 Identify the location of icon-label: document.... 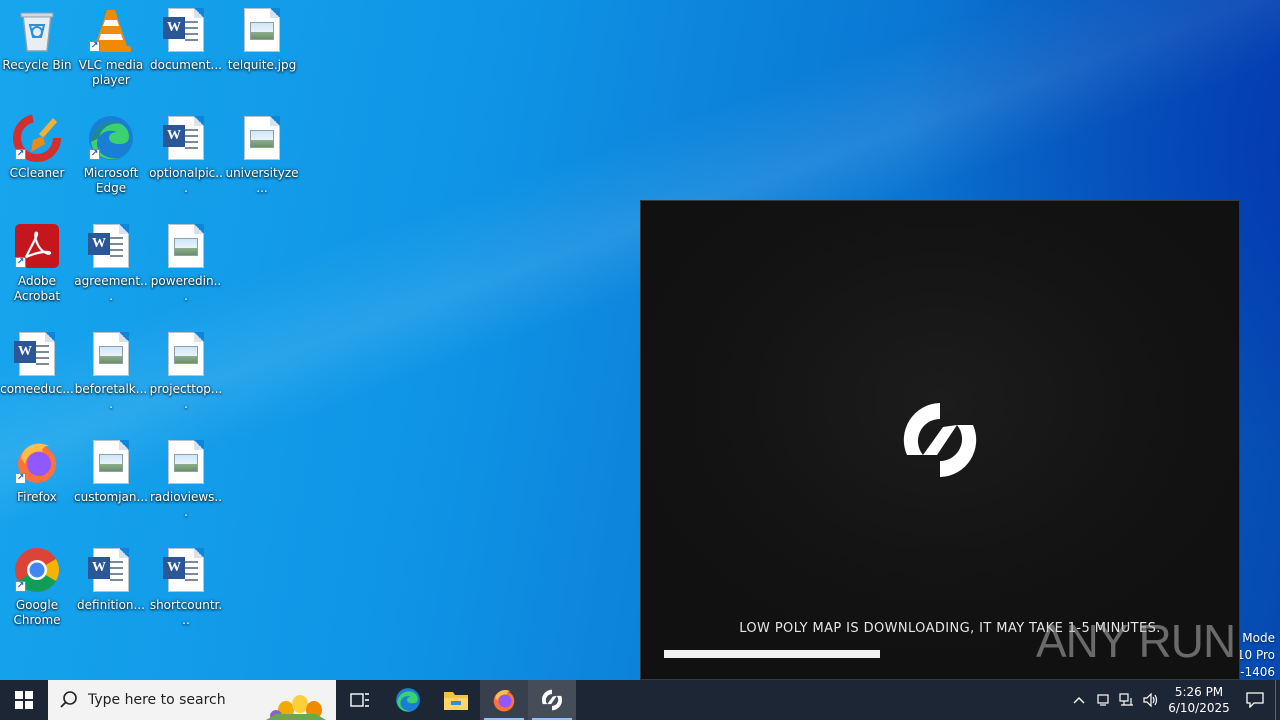
(186, 65).